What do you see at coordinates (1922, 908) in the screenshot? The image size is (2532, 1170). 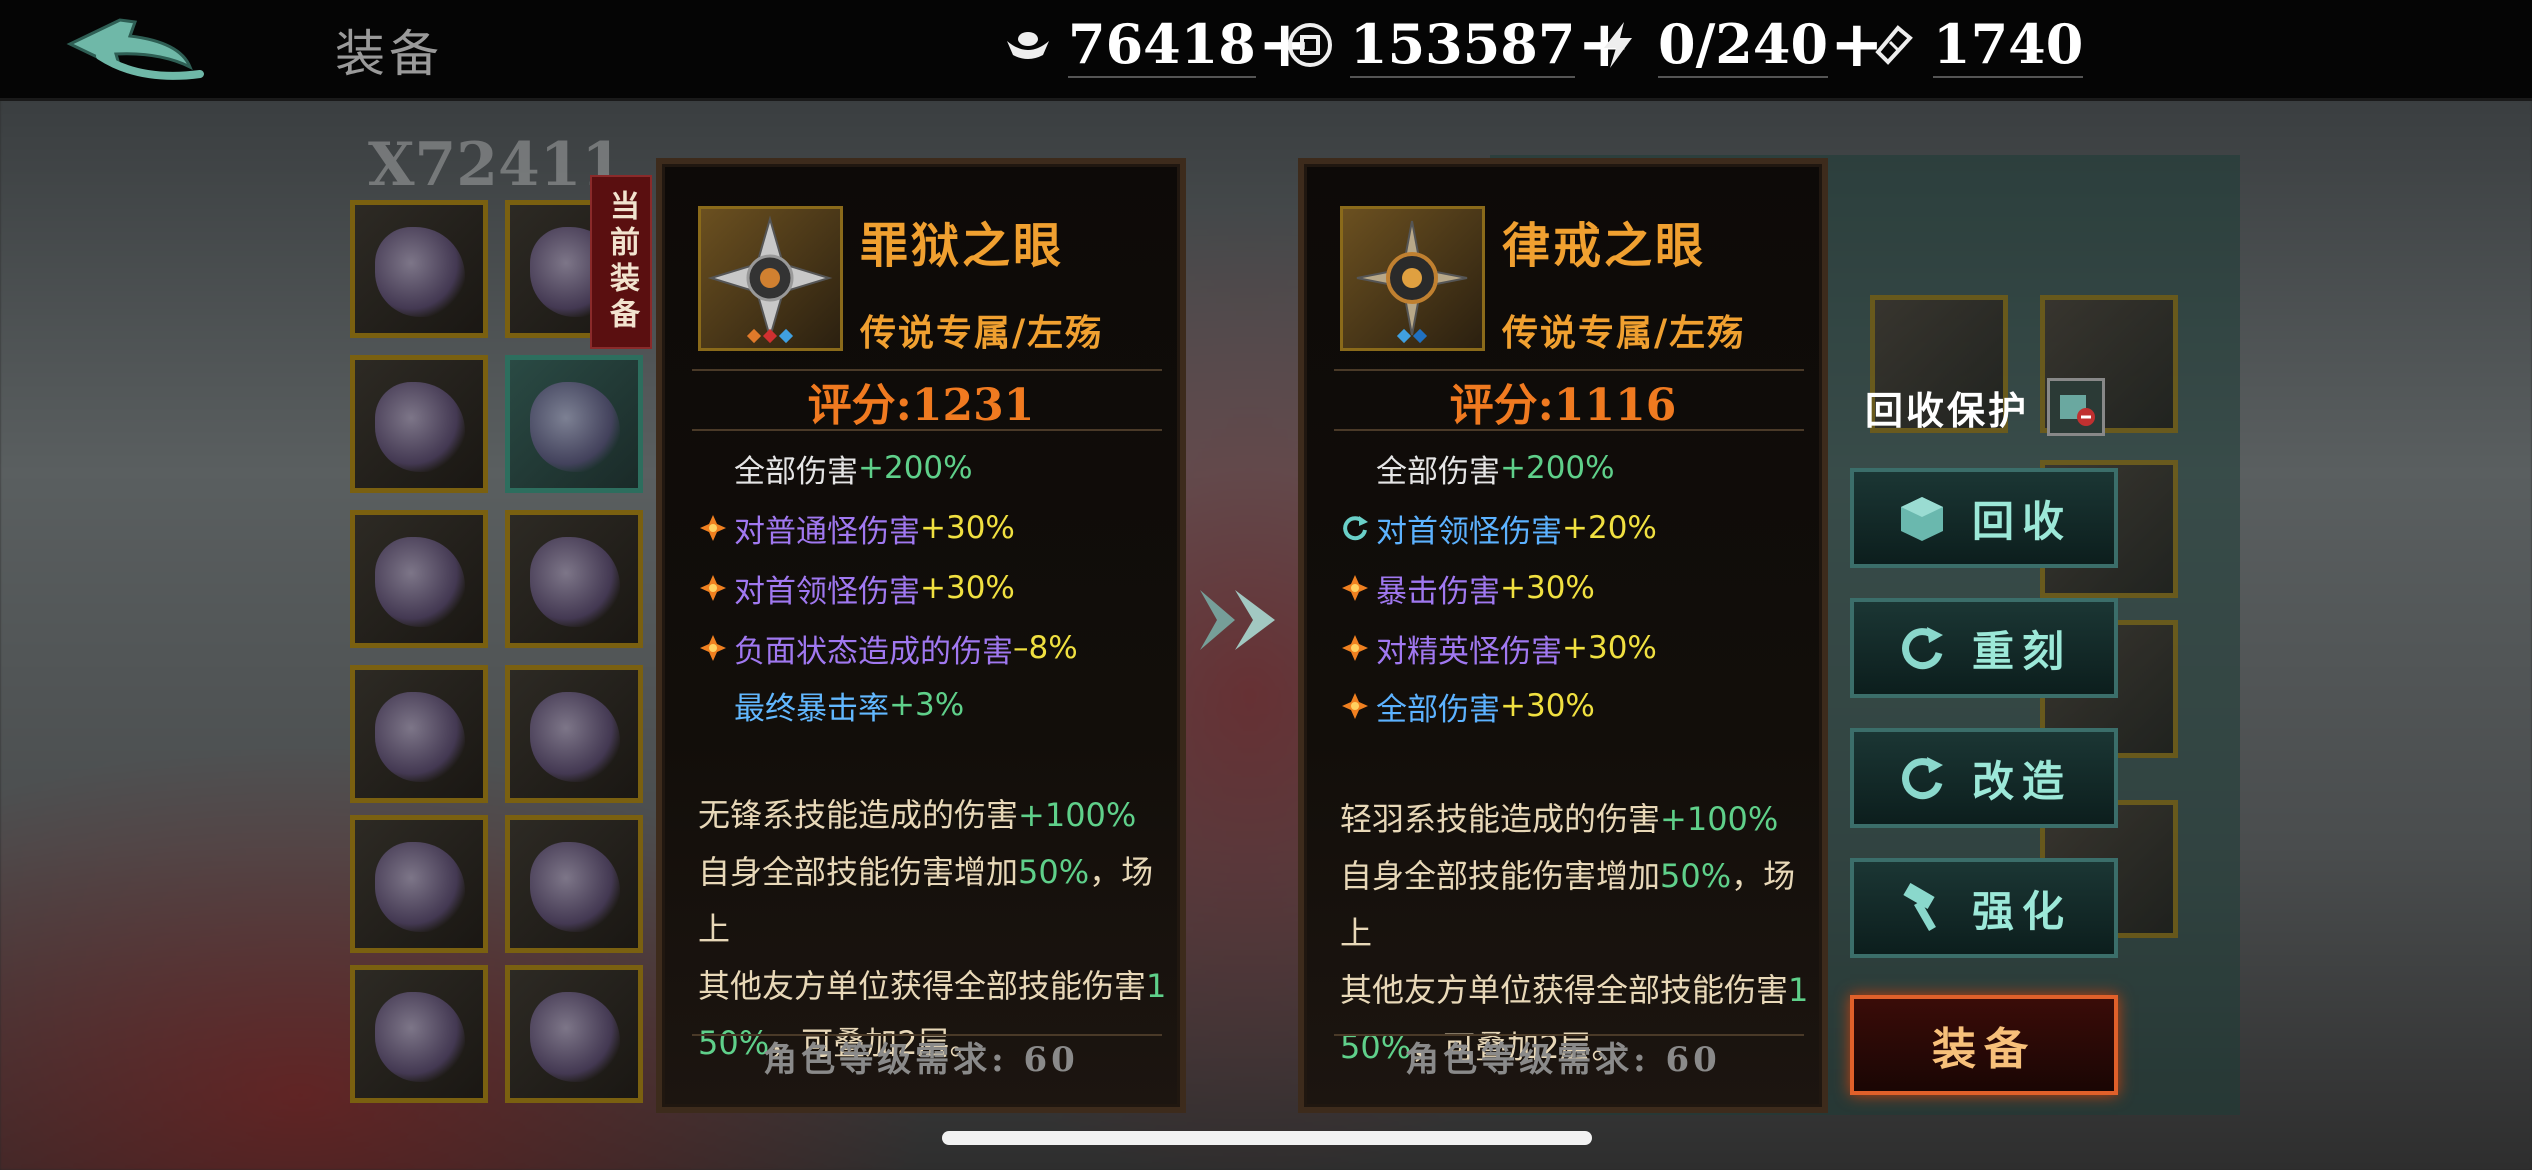 I see `hammer-icon` at bounding box center [1922, 908].